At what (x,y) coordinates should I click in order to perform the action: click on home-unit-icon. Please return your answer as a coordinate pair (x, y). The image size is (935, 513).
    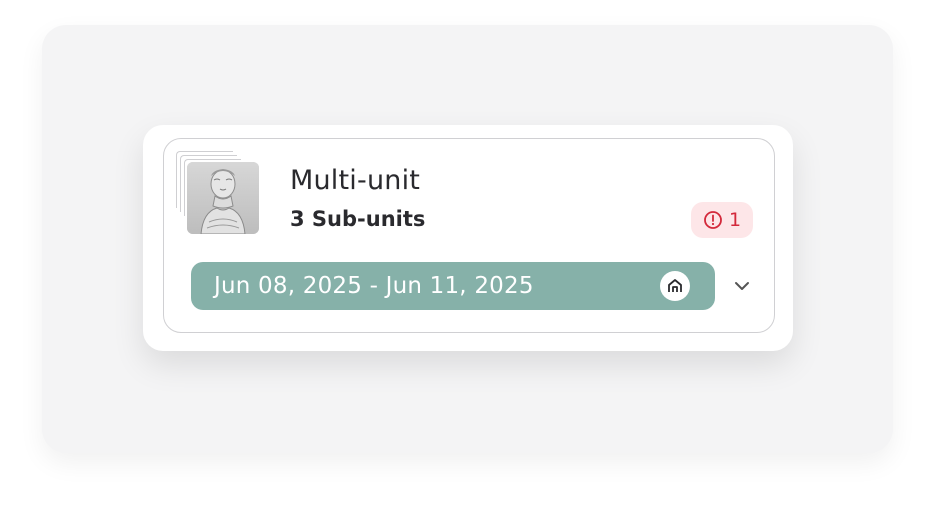
    Looking at the image, I should click on (675, 286).